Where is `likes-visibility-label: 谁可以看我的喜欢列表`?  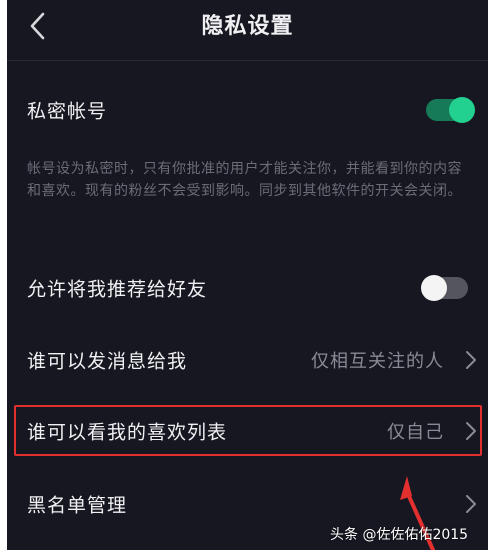
likes-visibility-label: 谁可以看我的喜欢列表 is located at coordinates (127, 432).